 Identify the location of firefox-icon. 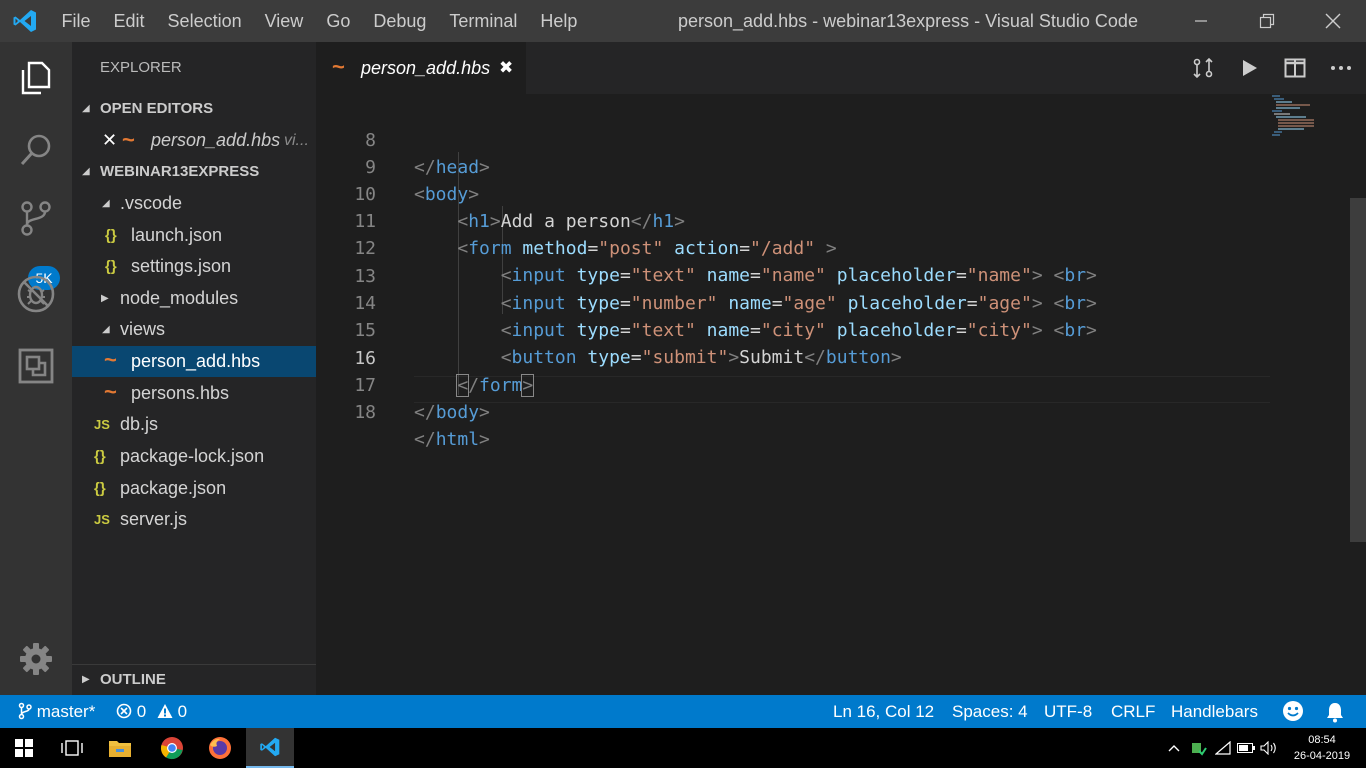
(220, 748).